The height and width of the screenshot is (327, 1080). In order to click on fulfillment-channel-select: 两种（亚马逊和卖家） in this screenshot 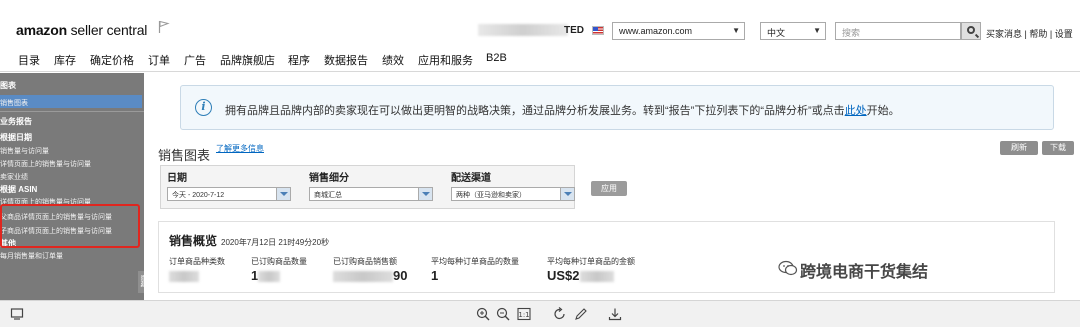, I will do `click(513, 194)`.